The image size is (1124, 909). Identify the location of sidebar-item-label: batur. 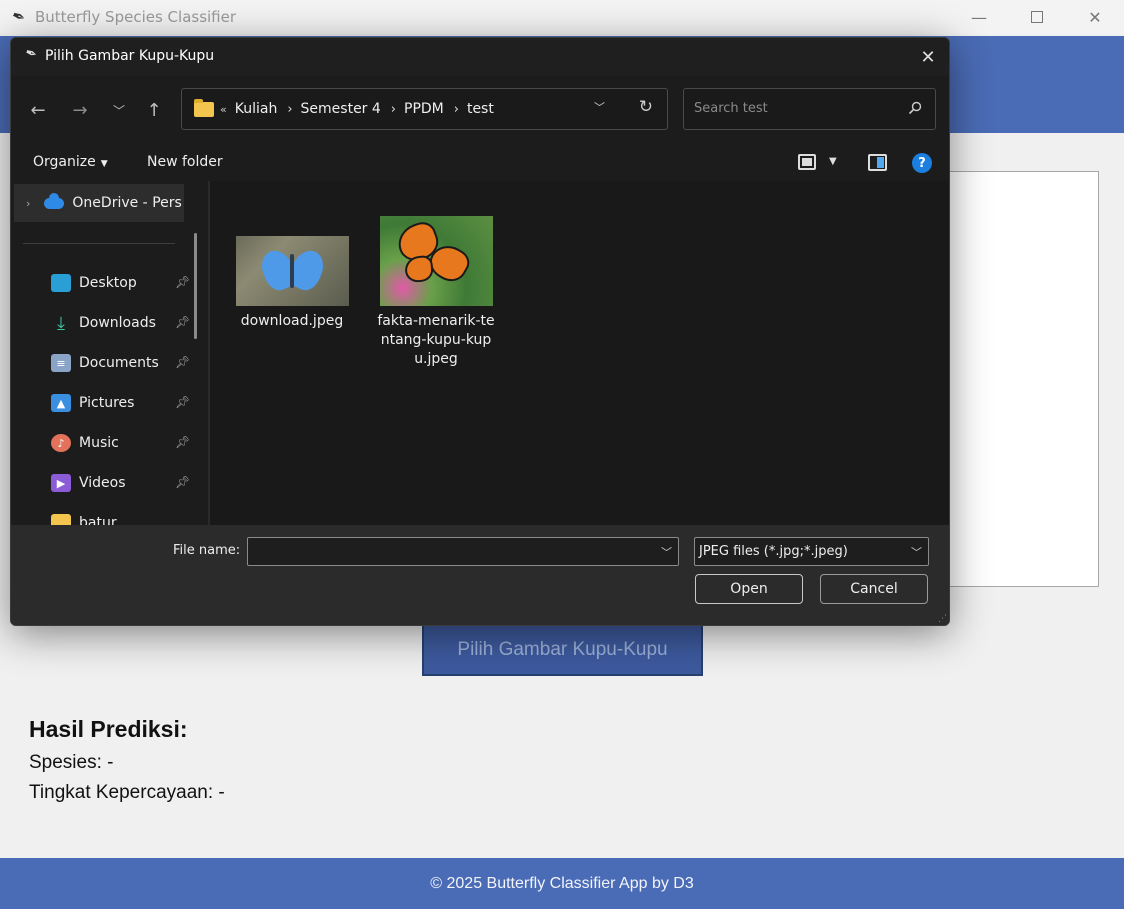
(98, 520).